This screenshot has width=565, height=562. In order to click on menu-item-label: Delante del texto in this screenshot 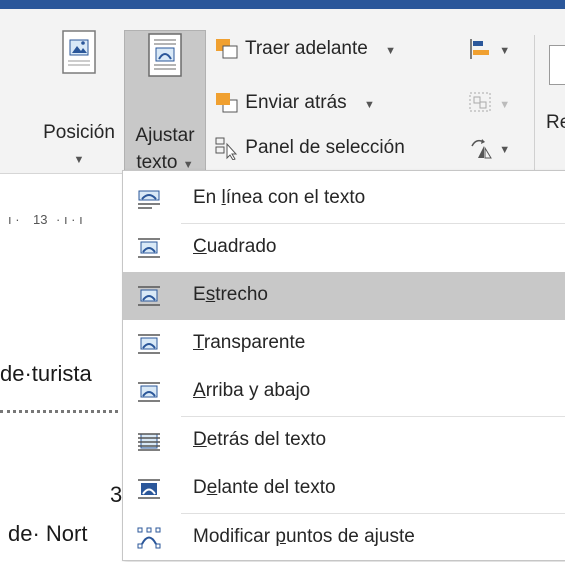, I will do `click(264, 487)`.